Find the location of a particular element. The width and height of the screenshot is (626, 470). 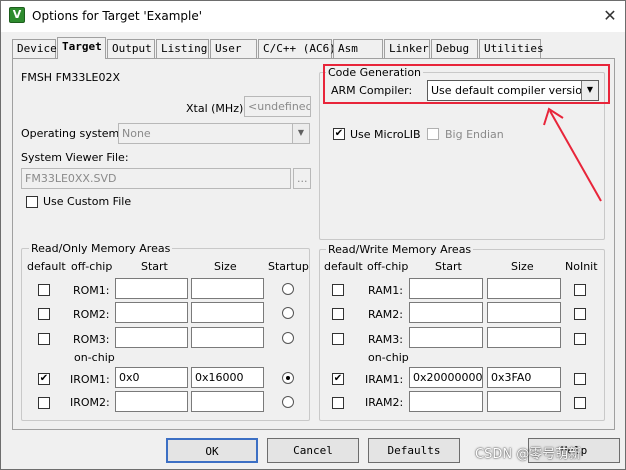

ram3-size-field is located at coordinates (524, 337).